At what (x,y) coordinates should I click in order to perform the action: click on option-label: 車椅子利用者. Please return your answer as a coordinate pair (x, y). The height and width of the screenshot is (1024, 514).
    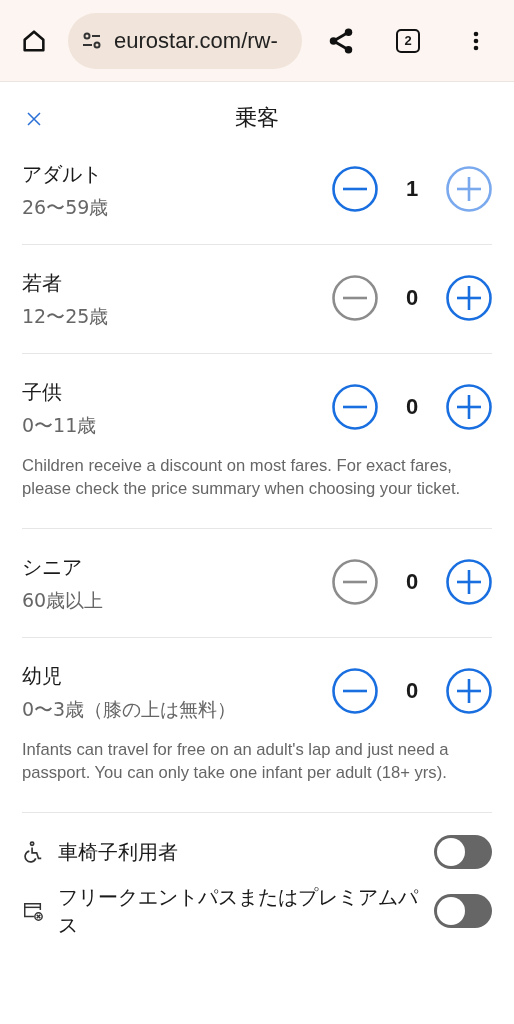
    Looking at the image, I should click on (118, 852).